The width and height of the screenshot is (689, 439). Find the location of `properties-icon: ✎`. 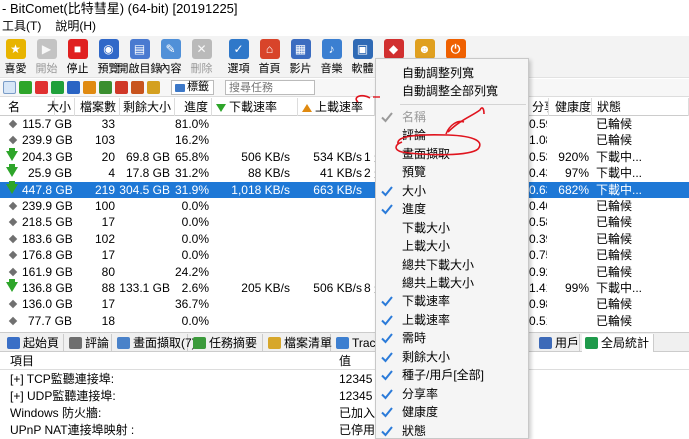

properties-icon: ✎ is located at coordinates (170, 49).